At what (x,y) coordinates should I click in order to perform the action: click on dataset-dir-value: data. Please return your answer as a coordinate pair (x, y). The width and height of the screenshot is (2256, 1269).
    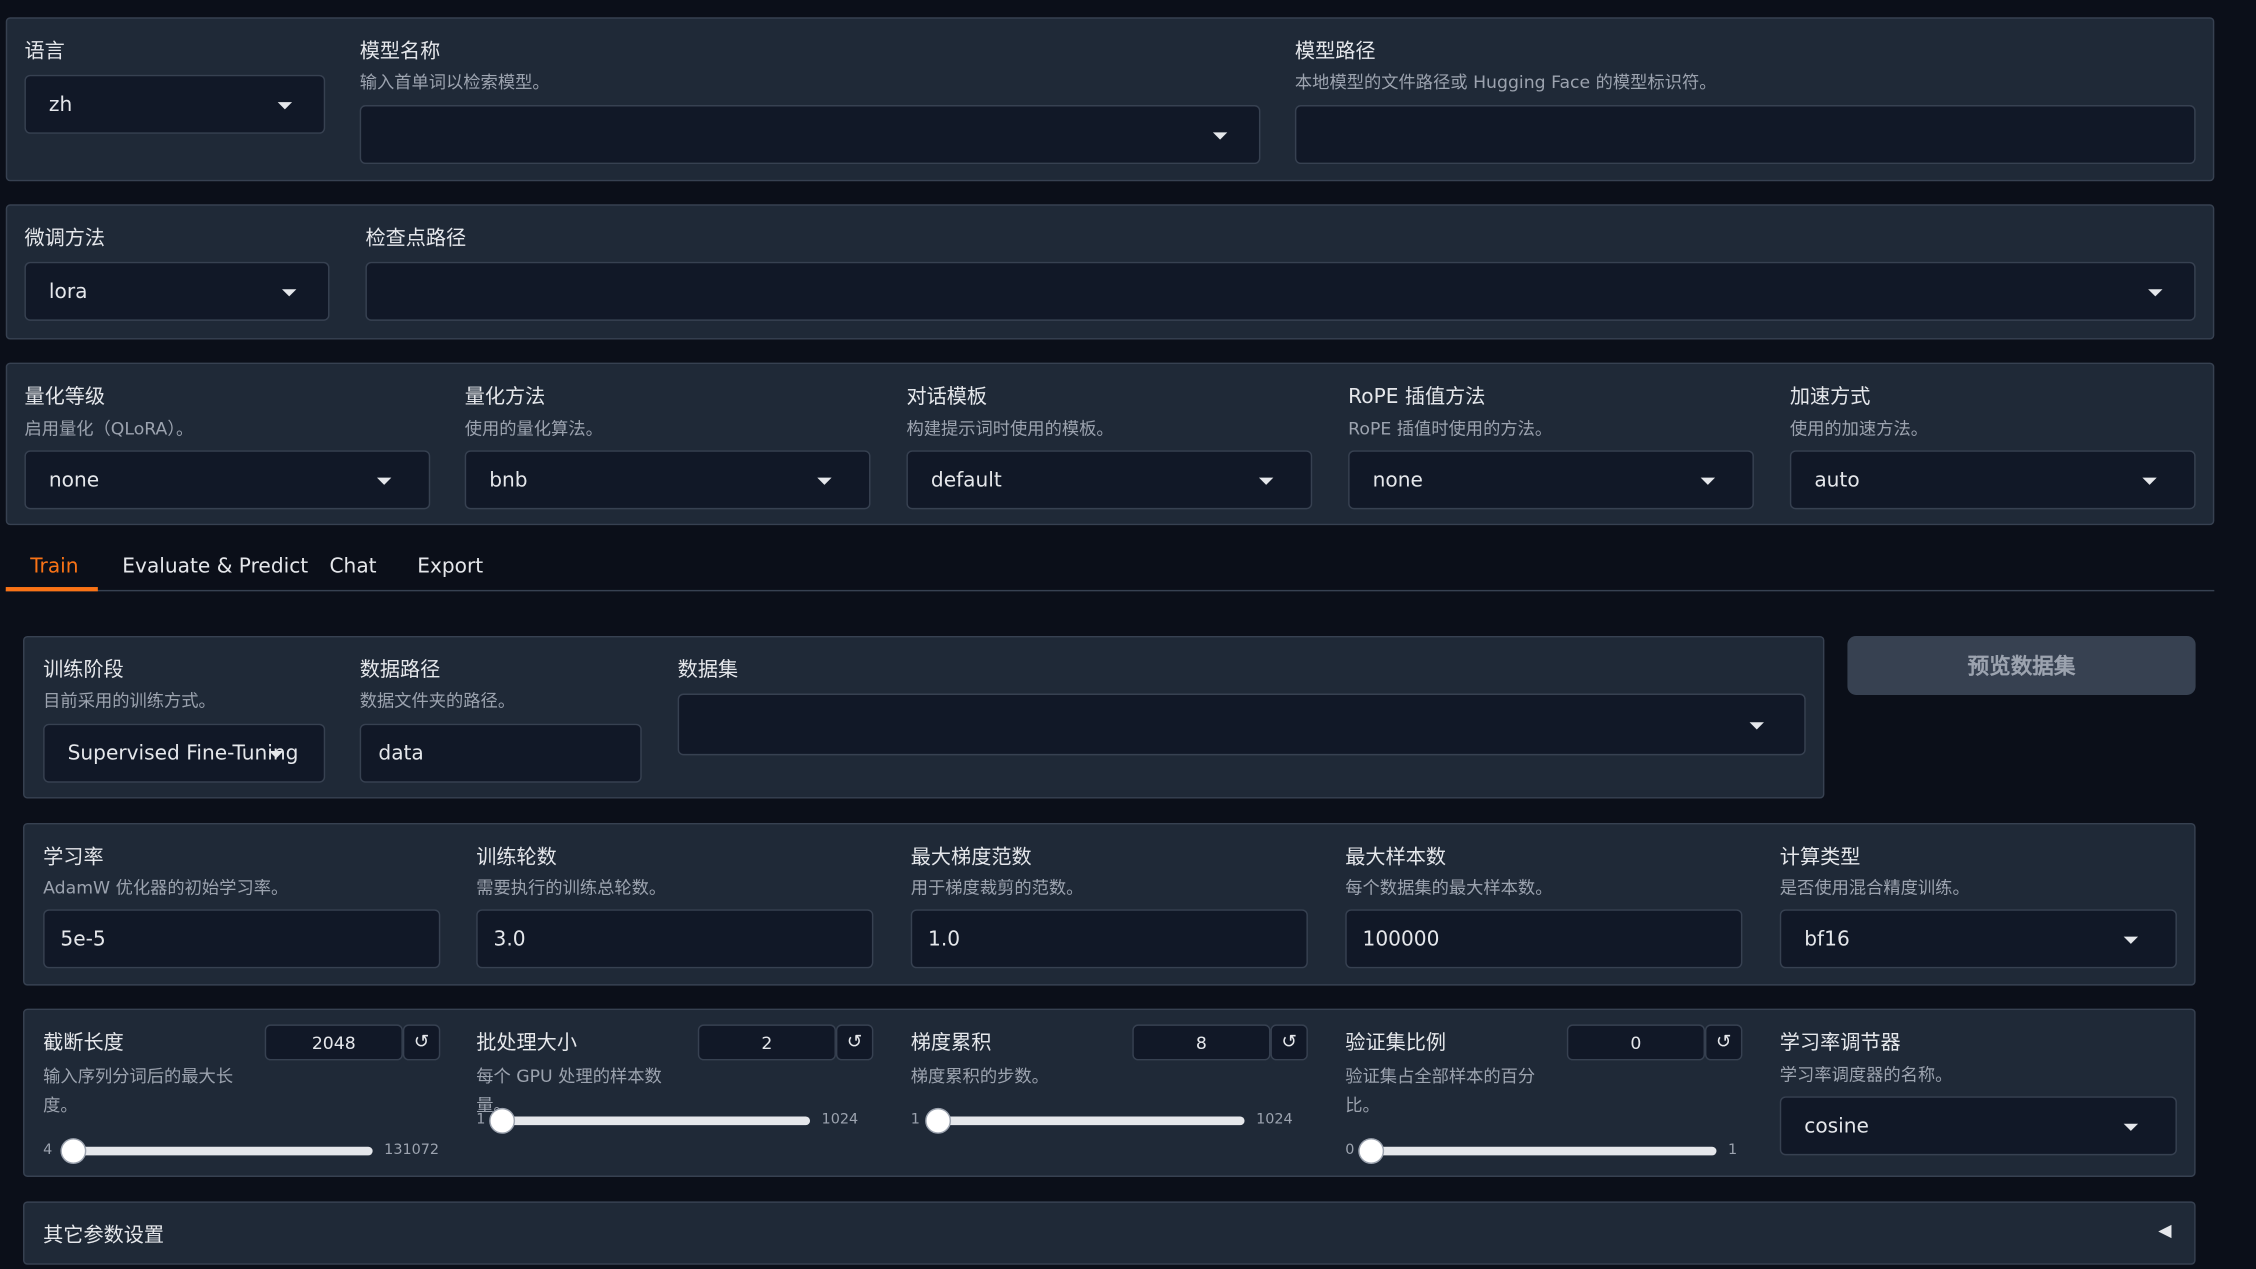
    Looking at the image, I should click on (401, 753).